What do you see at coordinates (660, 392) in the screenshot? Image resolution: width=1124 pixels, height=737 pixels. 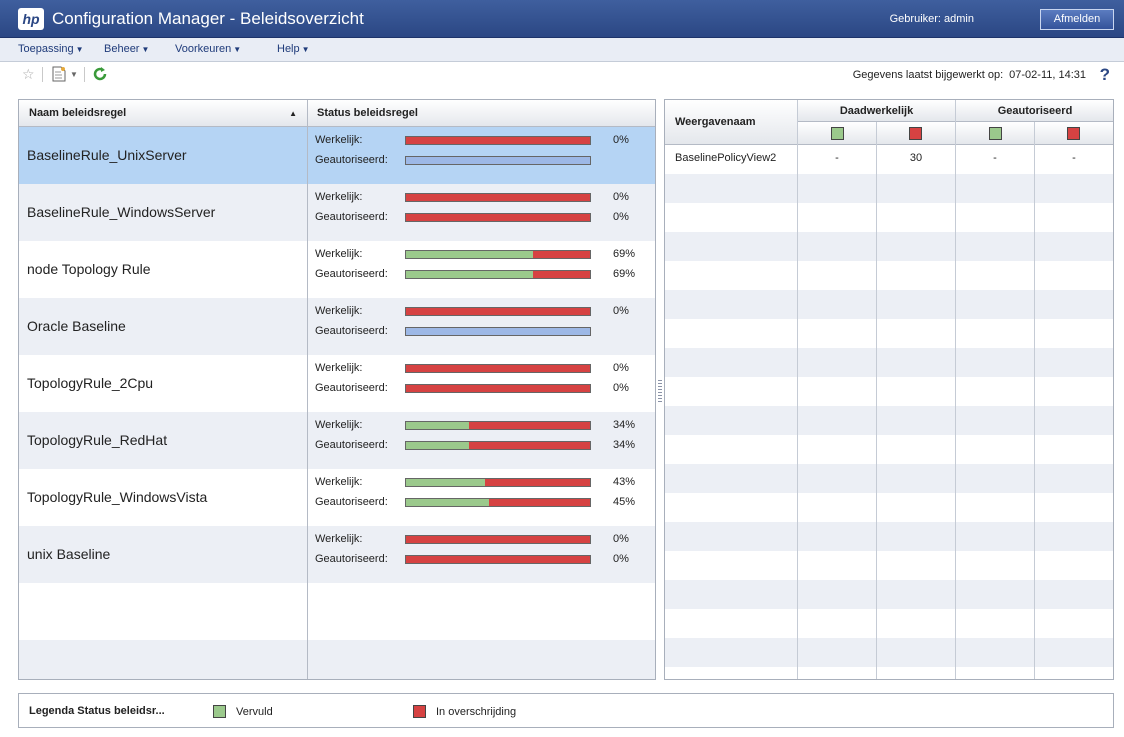 I see `panel-splitter` at bounding box center [660, 392].